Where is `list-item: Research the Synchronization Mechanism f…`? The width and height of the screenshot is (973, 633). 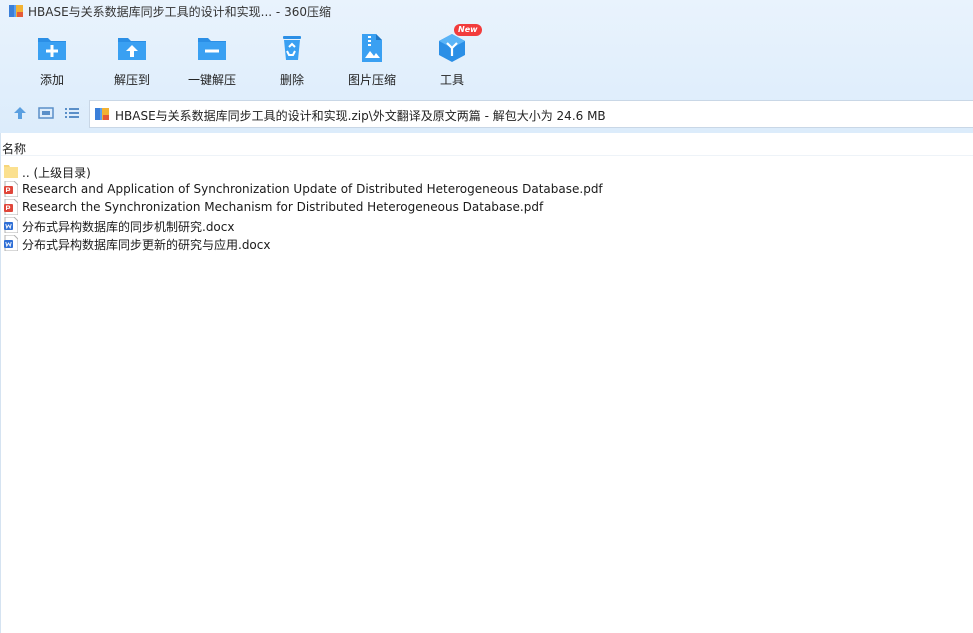 list-item: Research the Synchronization Mechanism f… is located at coordinates (351, 207).